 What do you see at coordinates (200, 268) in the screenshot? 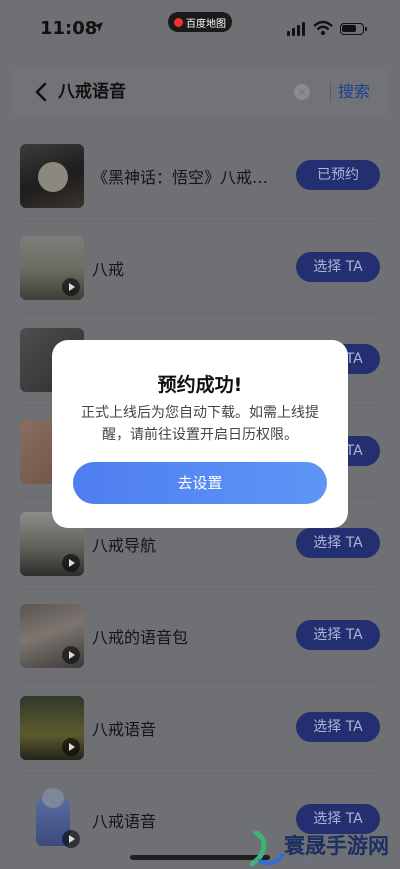
I see `list-item: 八戒 选择 TA` at bounding box center [200, 268].